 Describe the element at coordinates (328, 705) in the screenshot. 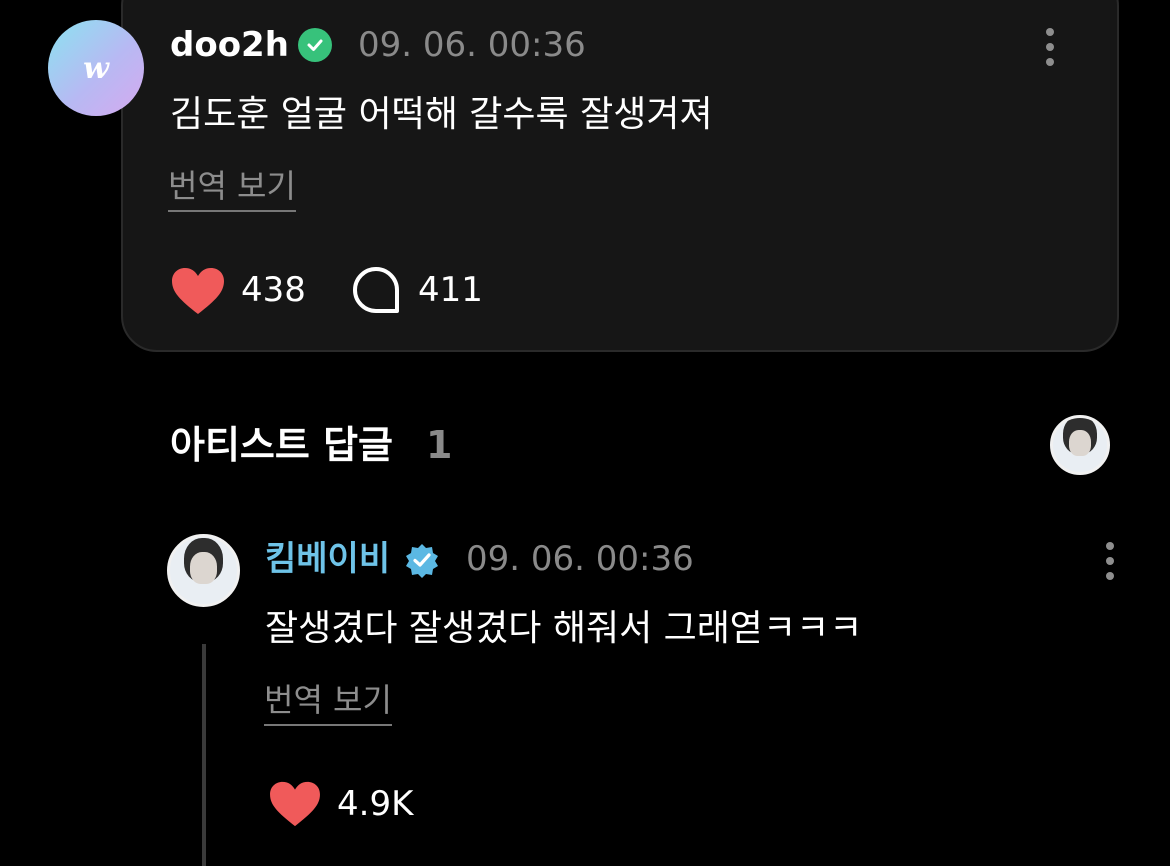

I see `artist-translate-link: 번역 보기` at that location.